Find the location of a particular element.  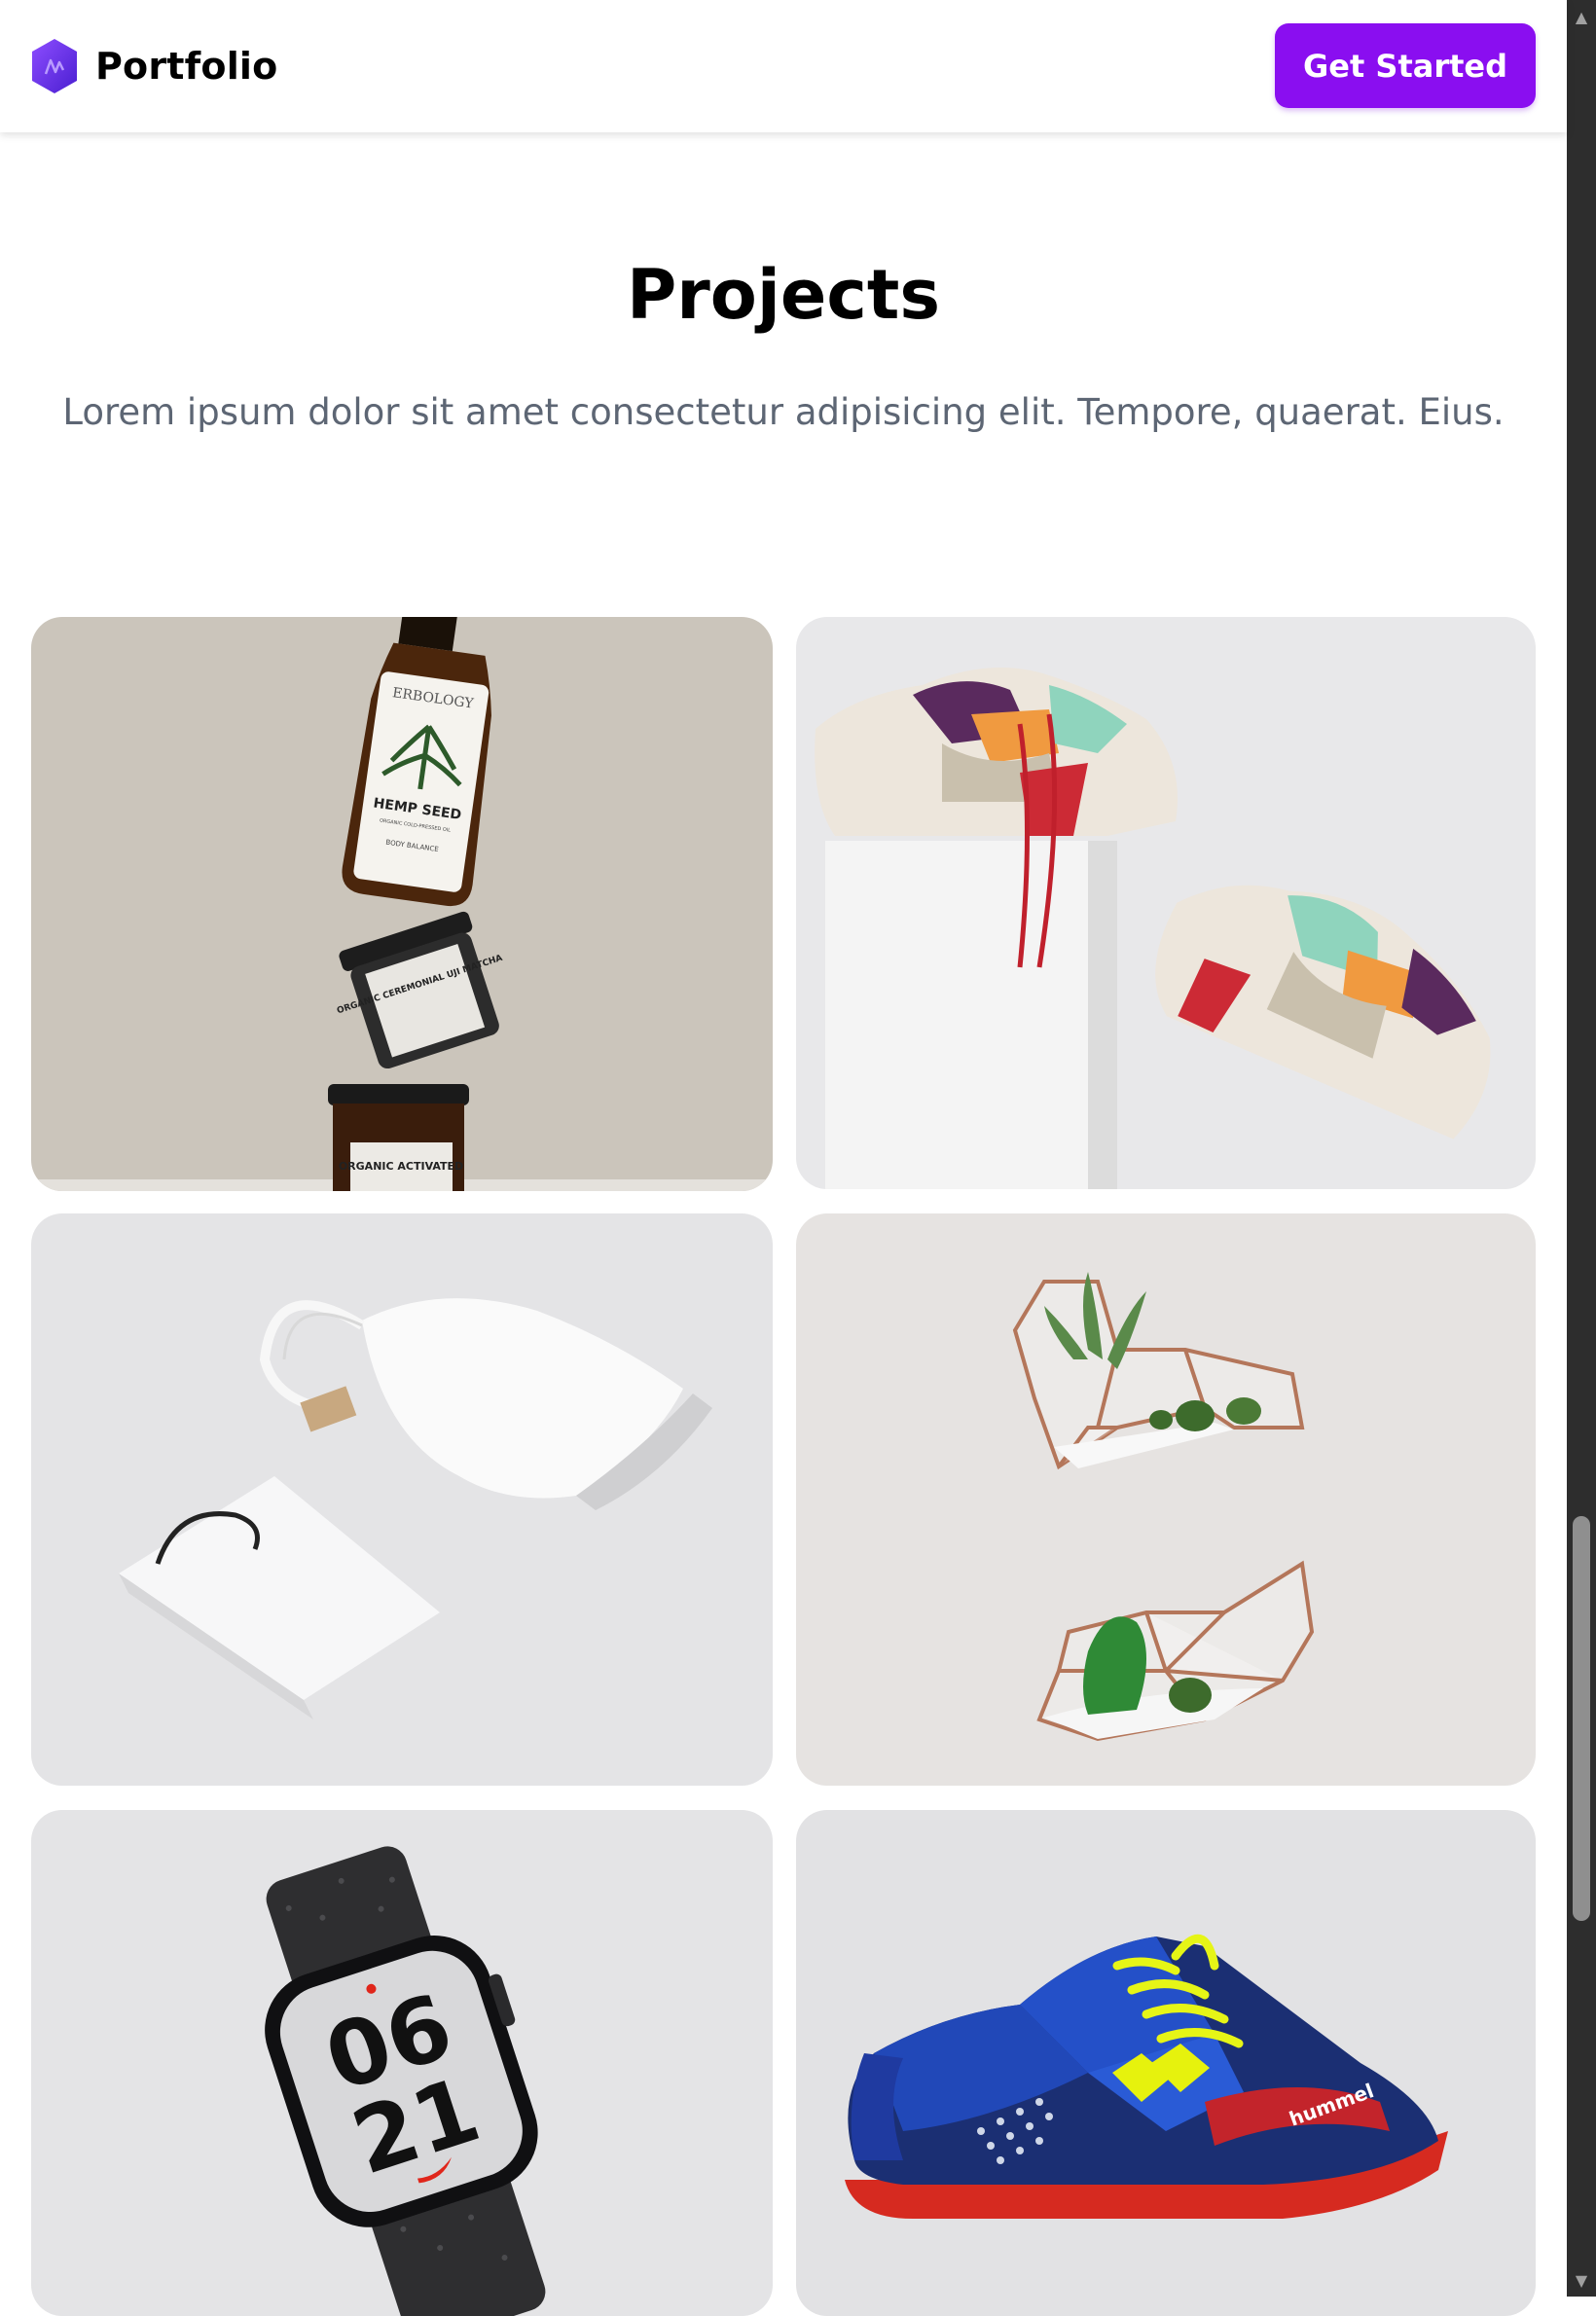

brand: Portfolio is located at coordinates (153, 66).